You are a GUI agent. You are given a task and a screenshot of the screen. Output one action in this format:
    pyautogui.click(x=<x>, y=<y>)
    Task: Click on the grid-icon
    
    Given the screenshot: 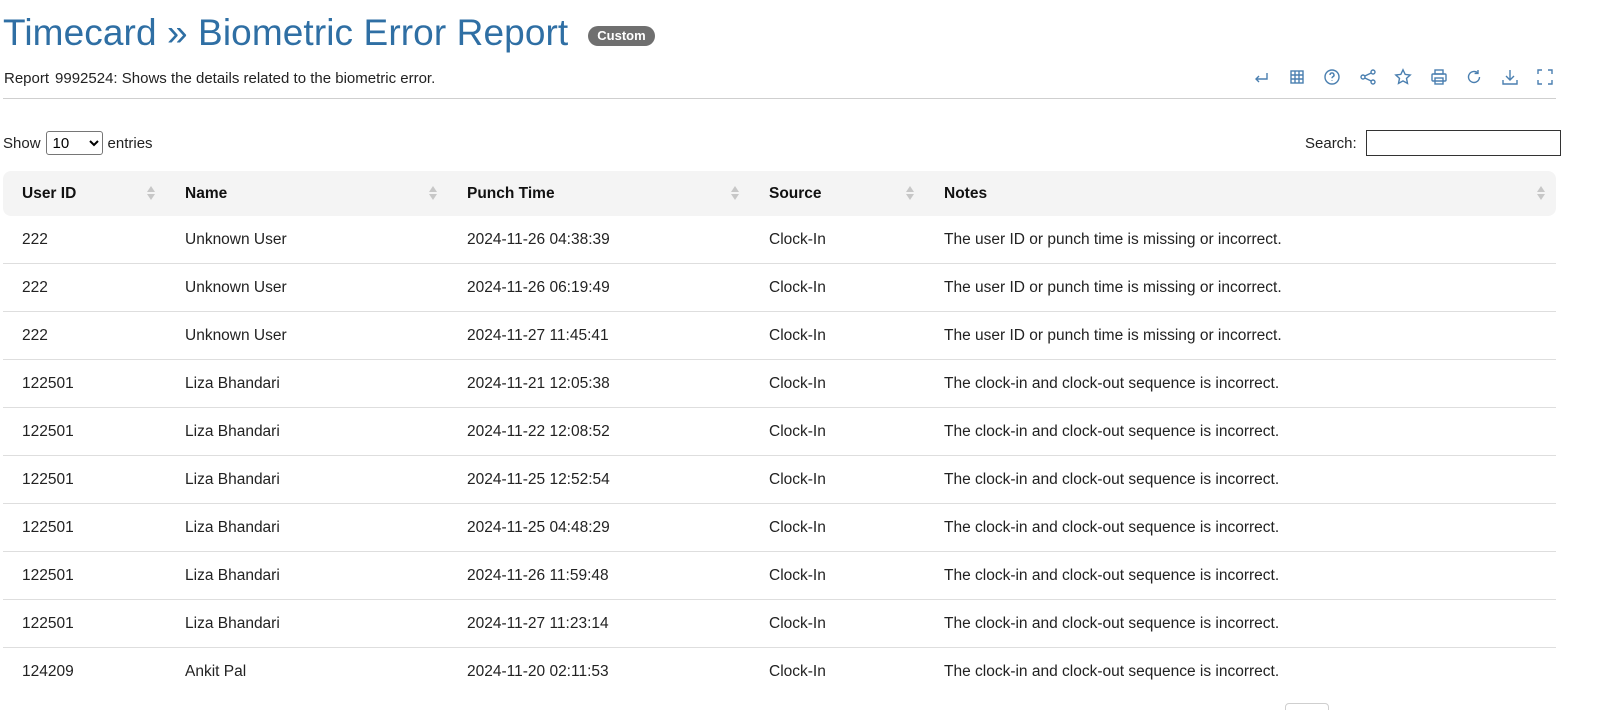 What is the action you would take?
    pyautogui.click(x=1297, y=77)
    